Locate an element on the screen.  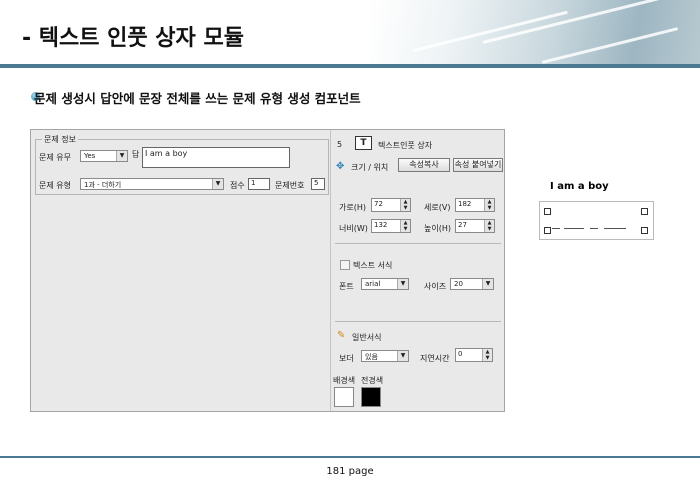
size-position-label: 크기 / 위치 is located at coordinates (370, 167).